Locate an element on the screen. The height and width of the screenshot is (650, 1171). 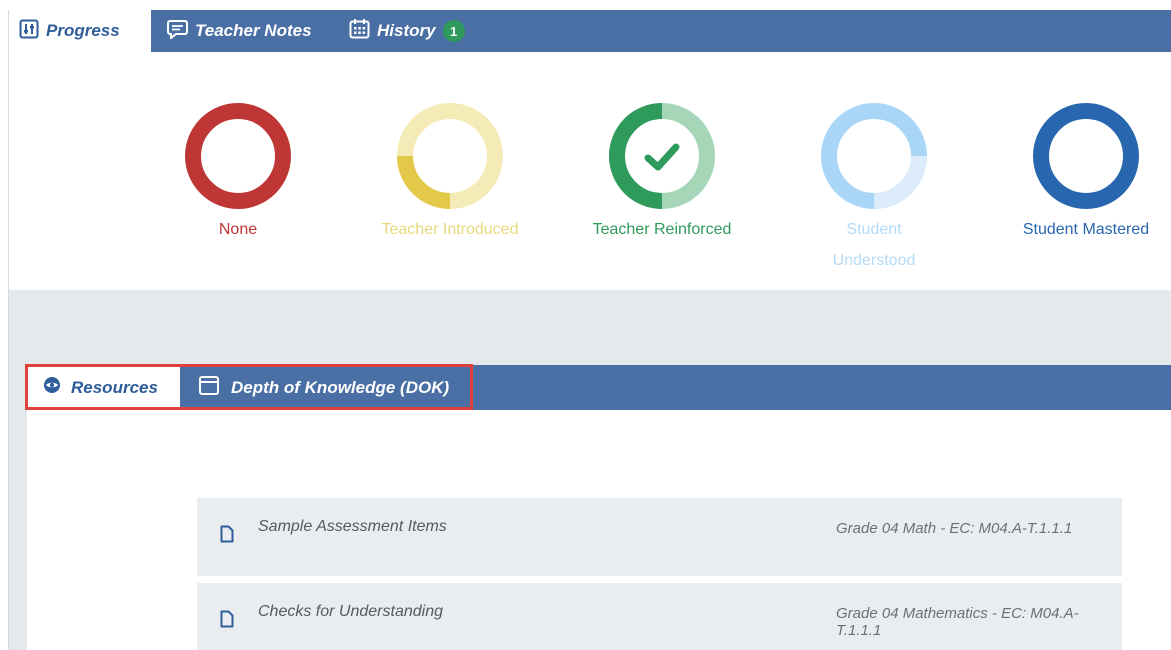
tab-teacher-notes-label: Teacher Notes is located at coordinates (253, 30).